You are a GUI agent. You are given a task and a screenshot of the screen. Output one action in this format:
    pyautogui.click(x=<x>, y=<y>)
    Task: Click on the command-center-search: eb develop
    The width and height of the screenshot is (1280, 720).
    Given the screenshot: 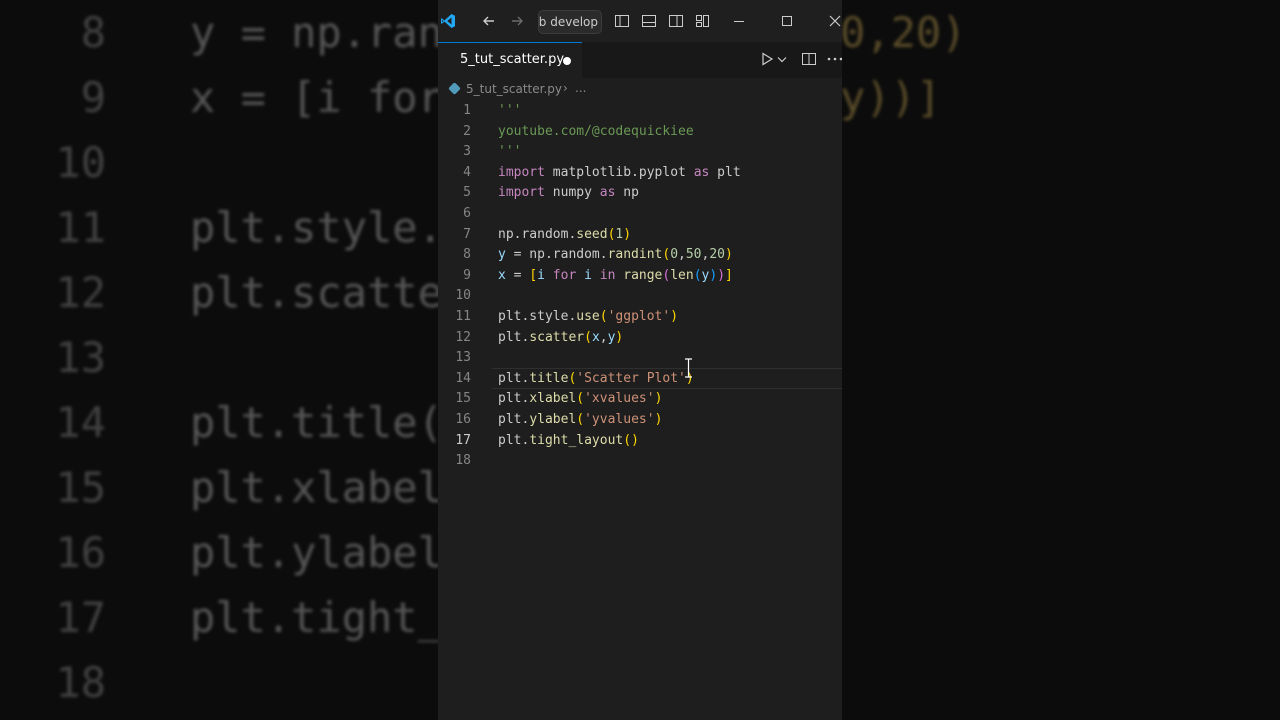 What is the action you would take?
    pyautogui.click(x=570, y=22)
    